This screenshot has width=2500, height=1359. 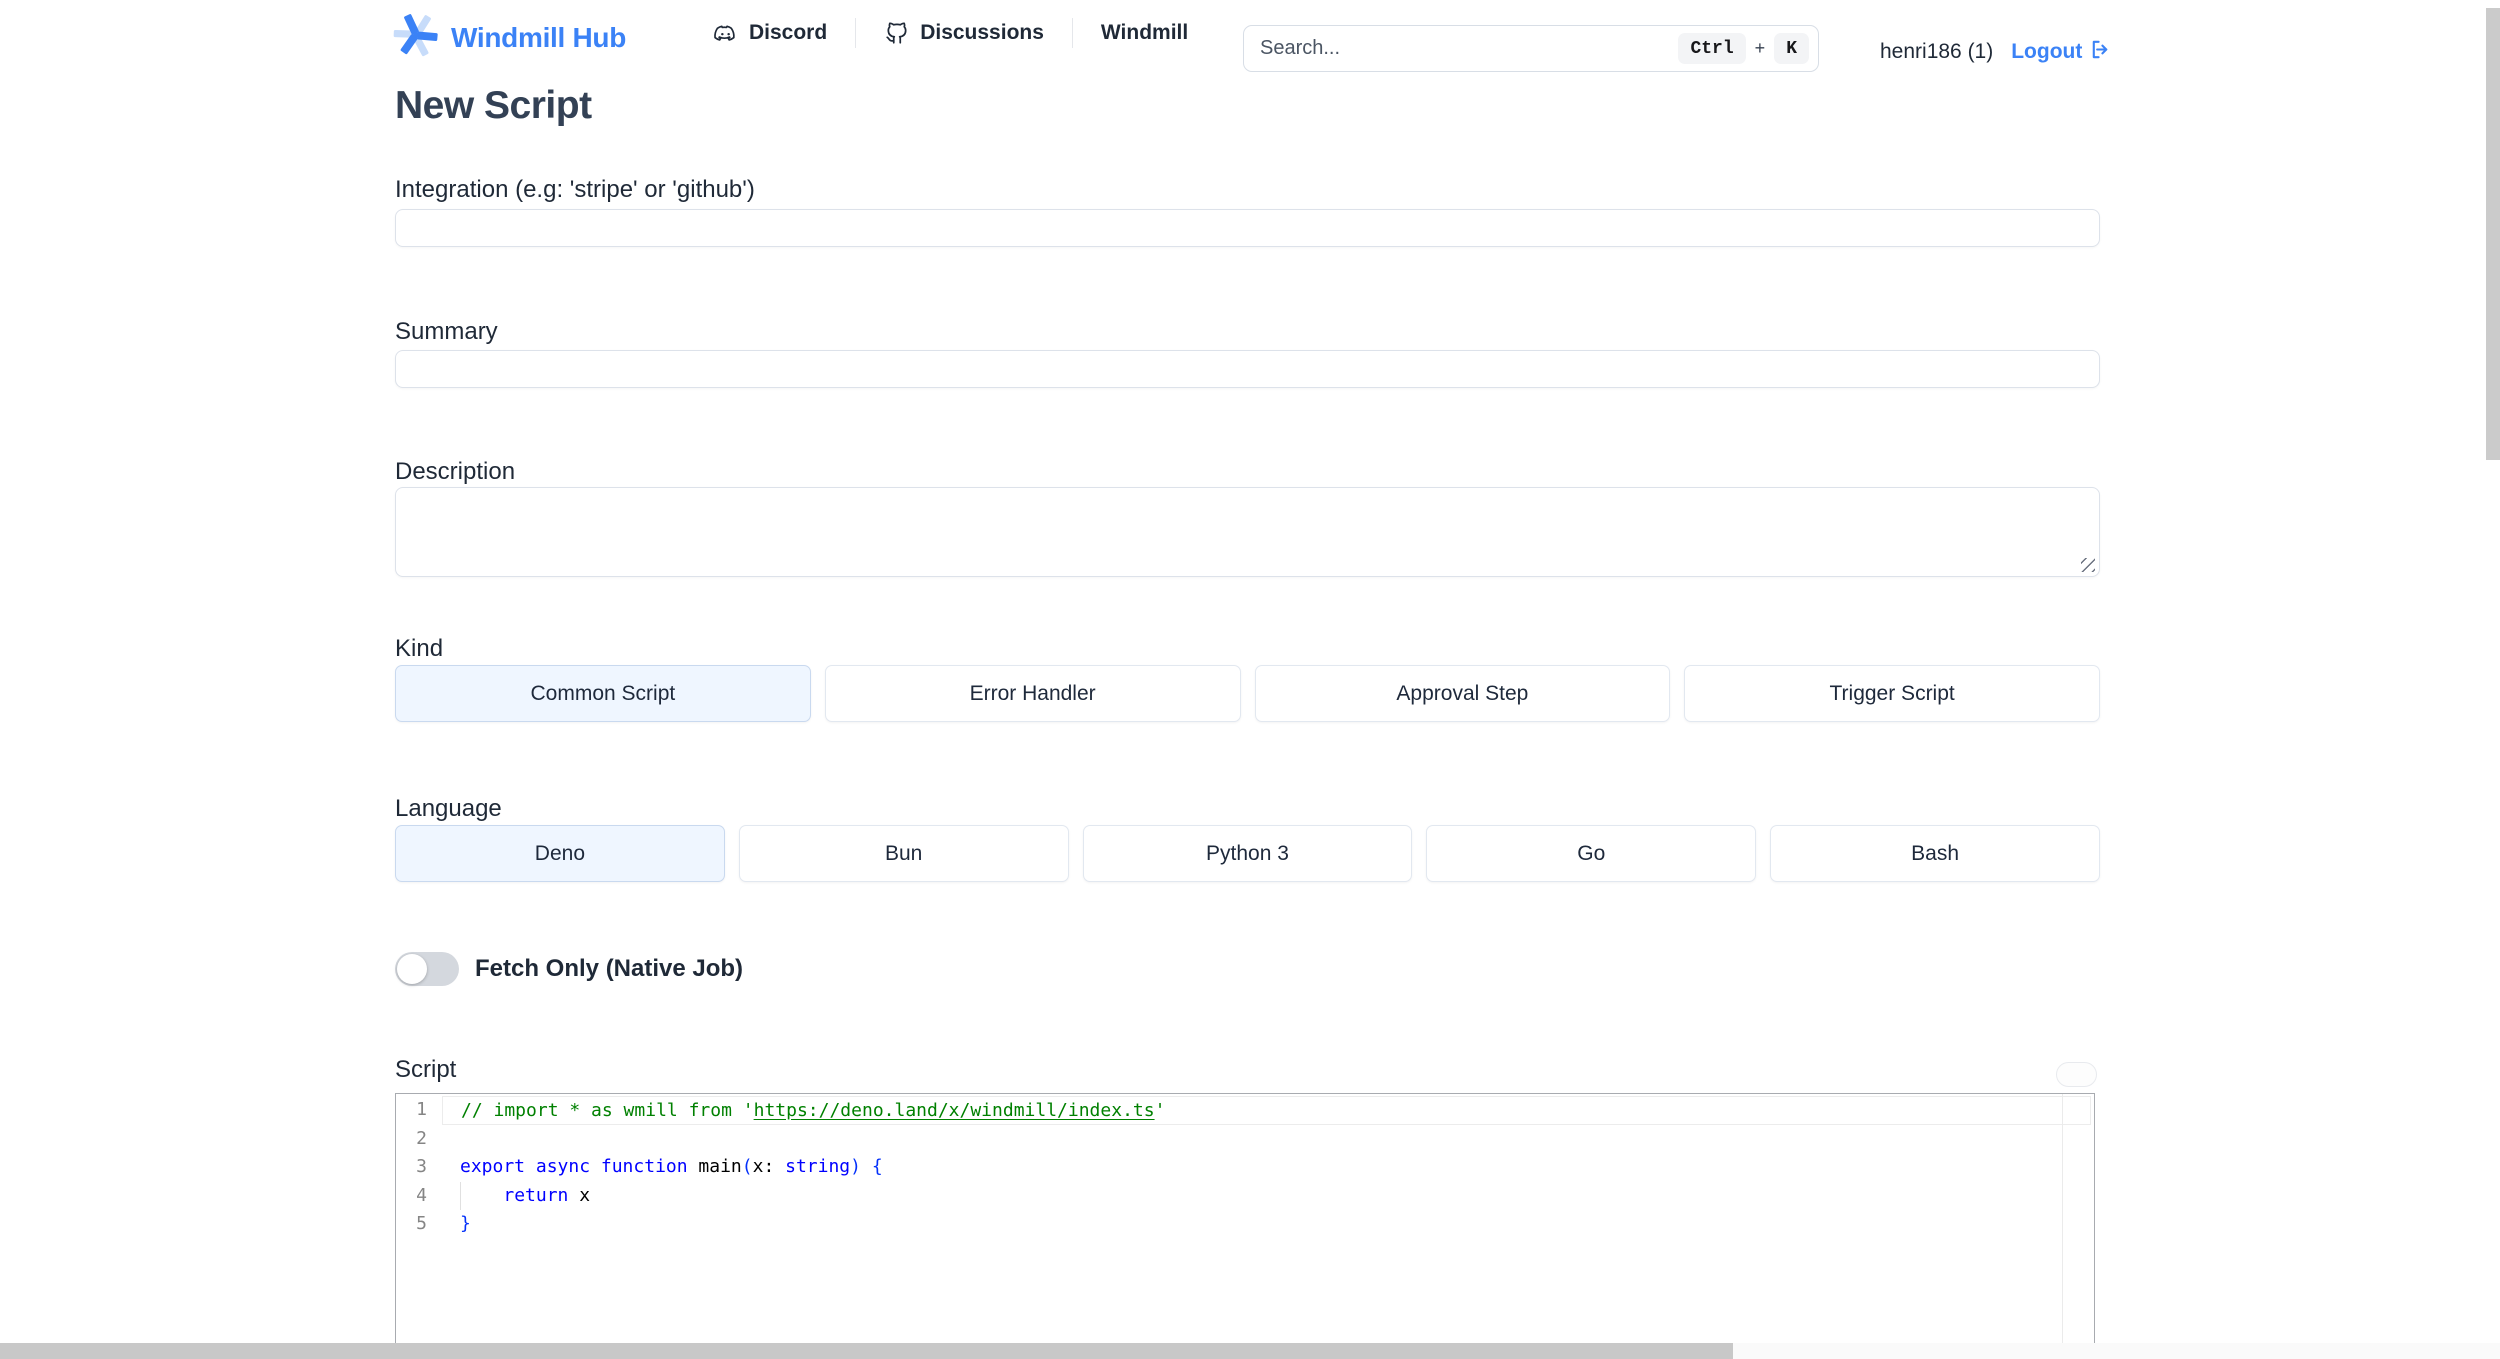 What do you see at coordinates (866, 1351) in the screenshot?
I see `horizontal-scrollbar-thumb` at bounding box center [866, 1351].